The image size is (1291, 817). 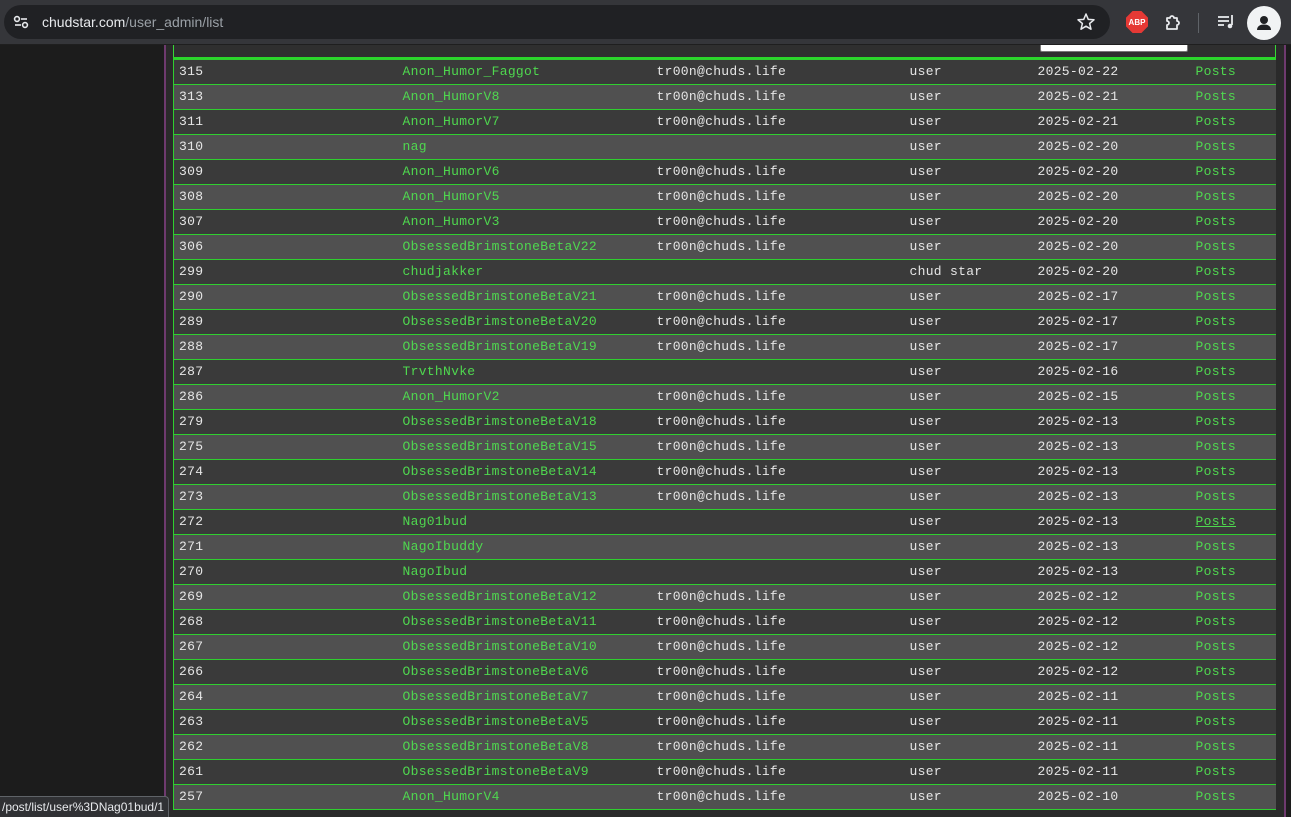 I want to click on star-icon, so click(x=1086, y=22).